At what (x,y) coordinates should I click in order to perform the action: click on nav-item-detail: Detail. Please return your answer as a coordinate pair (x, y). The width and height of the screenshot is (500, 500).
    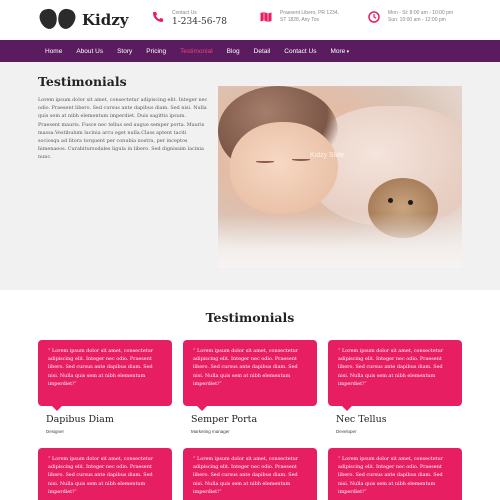
    Looking at the image, I should click on (262, 51).